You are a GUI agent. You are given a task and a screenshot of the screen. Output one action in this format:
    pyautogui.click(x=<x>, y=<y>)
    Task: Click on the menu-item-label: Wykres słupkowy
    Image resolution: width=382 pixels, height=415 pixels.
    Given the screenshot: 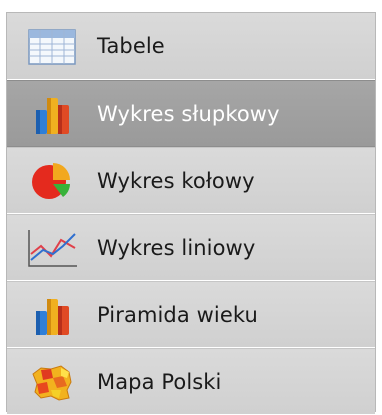 What is the action you would take?
    pyautogui.click(x=188, y=113)
    